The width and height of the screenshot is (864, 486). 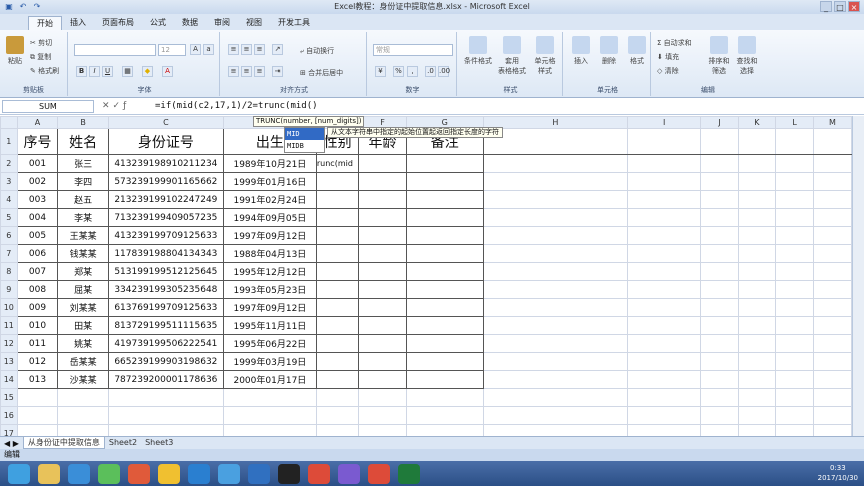 I want to click on sheet-nav-icon: ◀ ▶, so click(x=11, y=443).